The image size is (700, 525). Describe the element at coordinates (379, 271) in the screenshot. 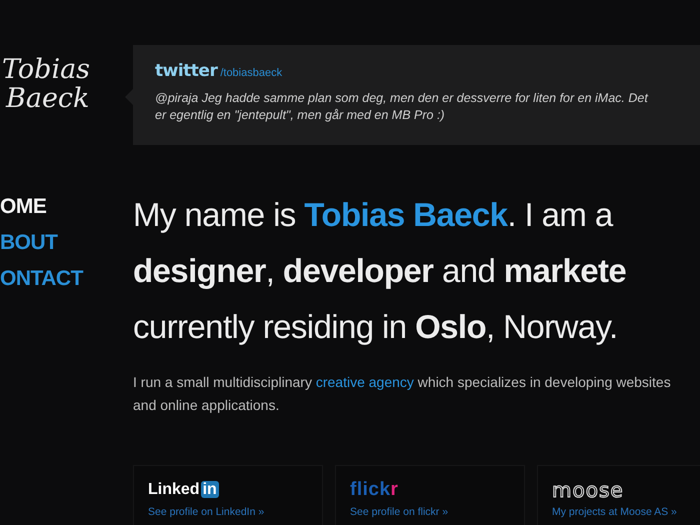

I see `headline-line: designer, developer and markete` at that location.